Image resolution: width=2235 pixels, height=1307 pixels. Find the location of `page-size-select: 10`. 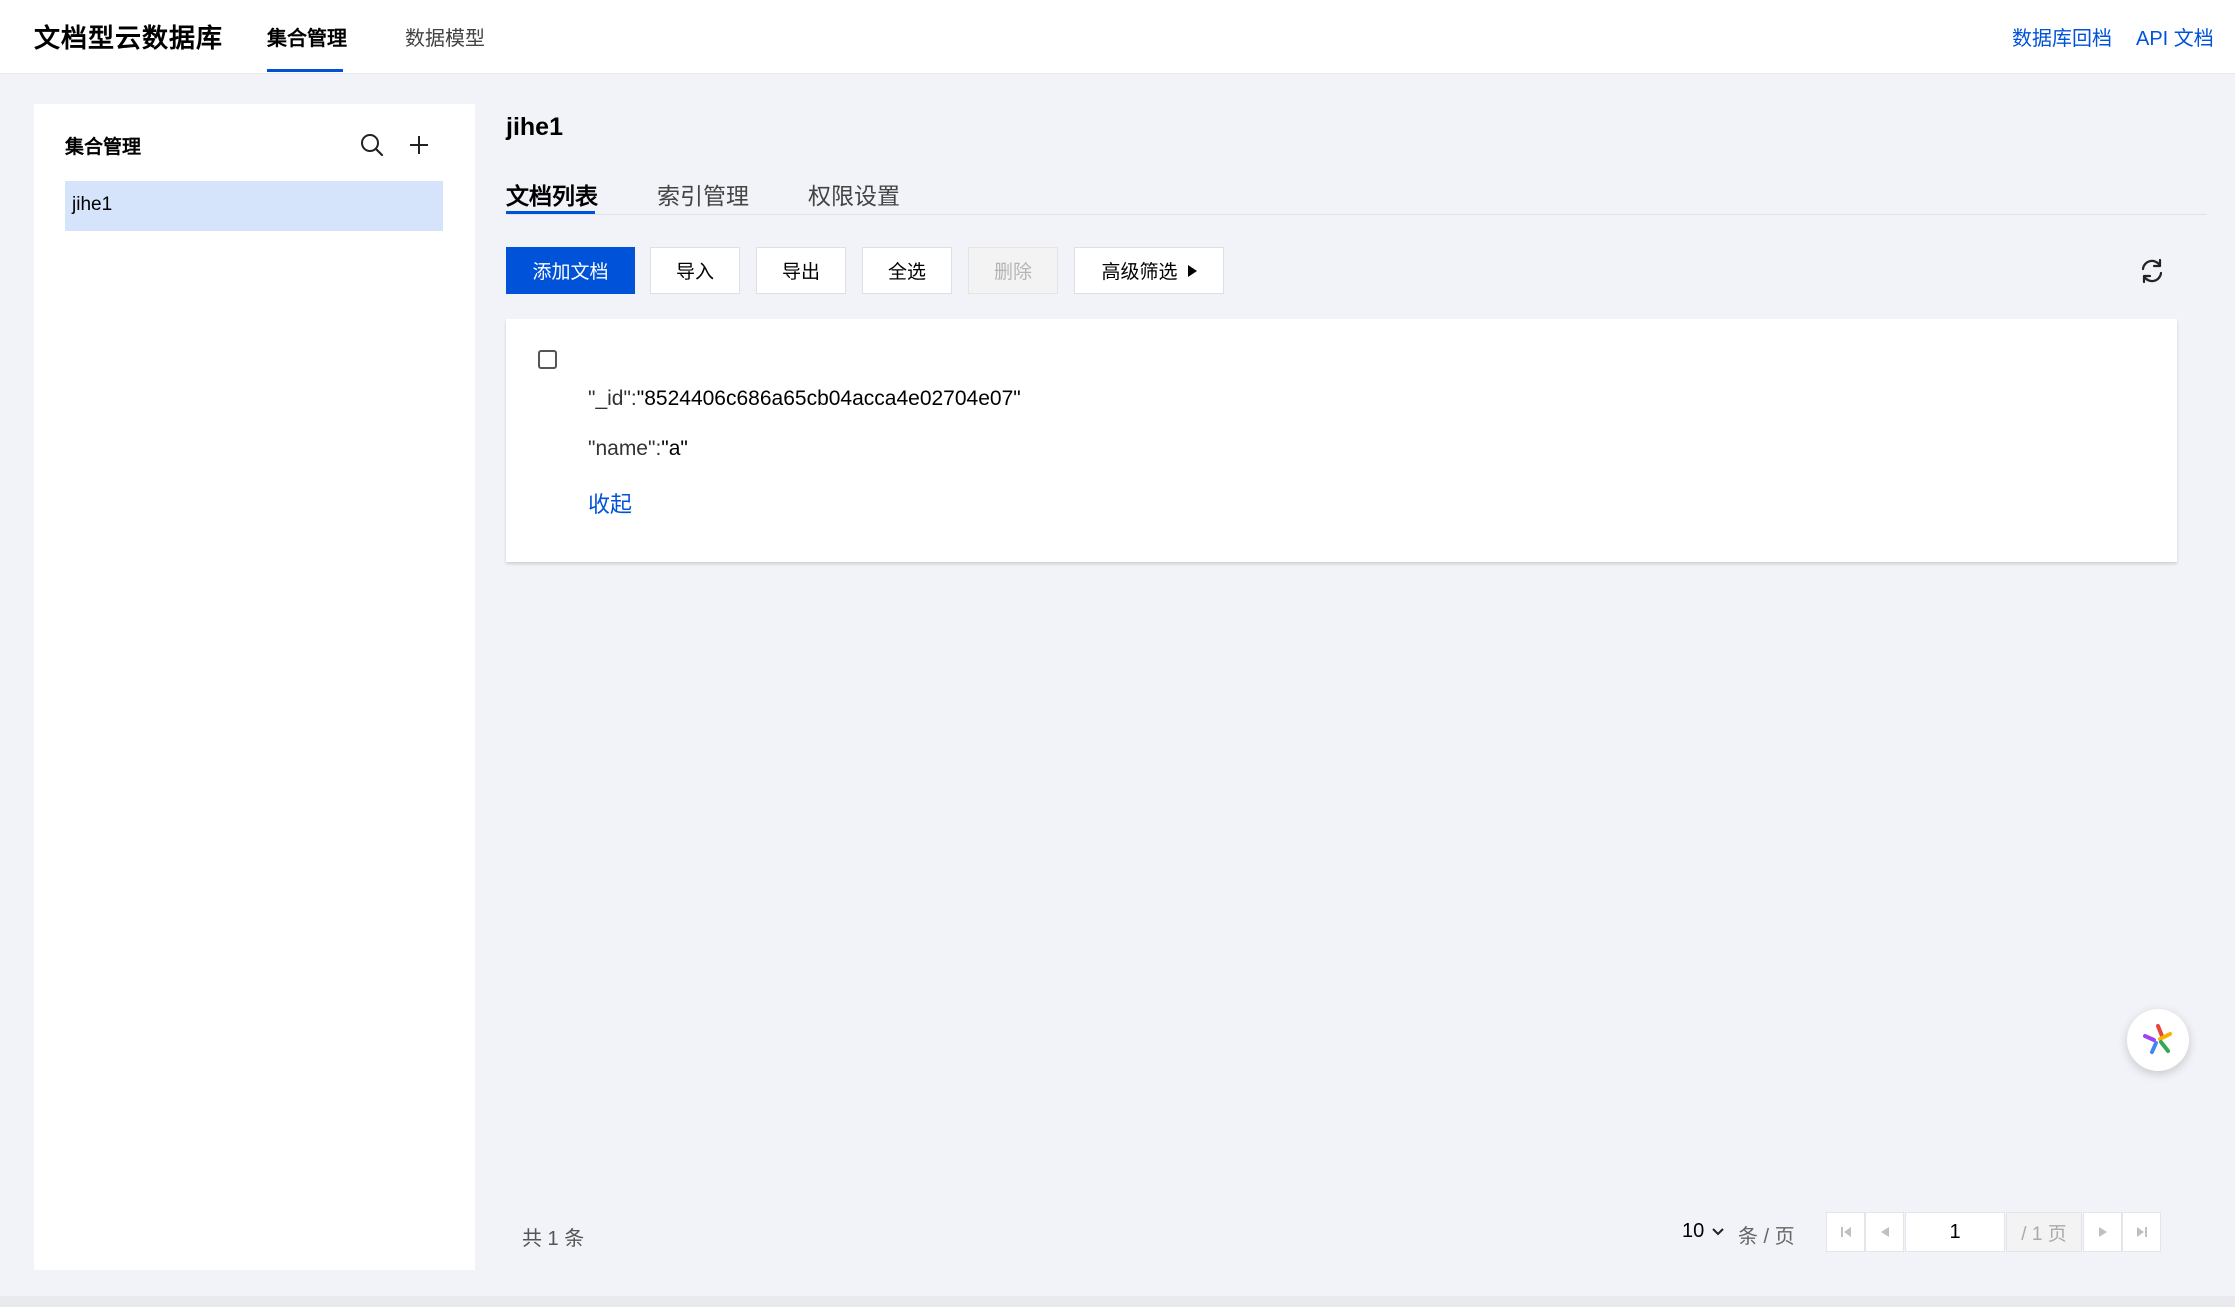

page-size-select: 10 is located at coordinates (1704, 1231).